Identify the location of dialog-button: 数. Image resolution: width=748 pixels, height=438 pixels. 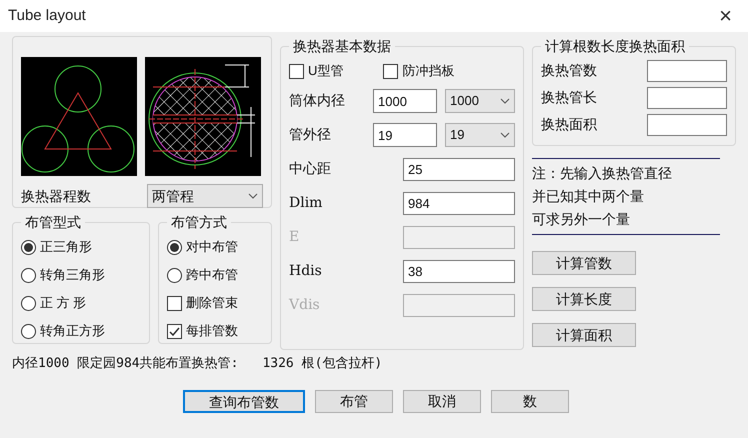
(530, 401).